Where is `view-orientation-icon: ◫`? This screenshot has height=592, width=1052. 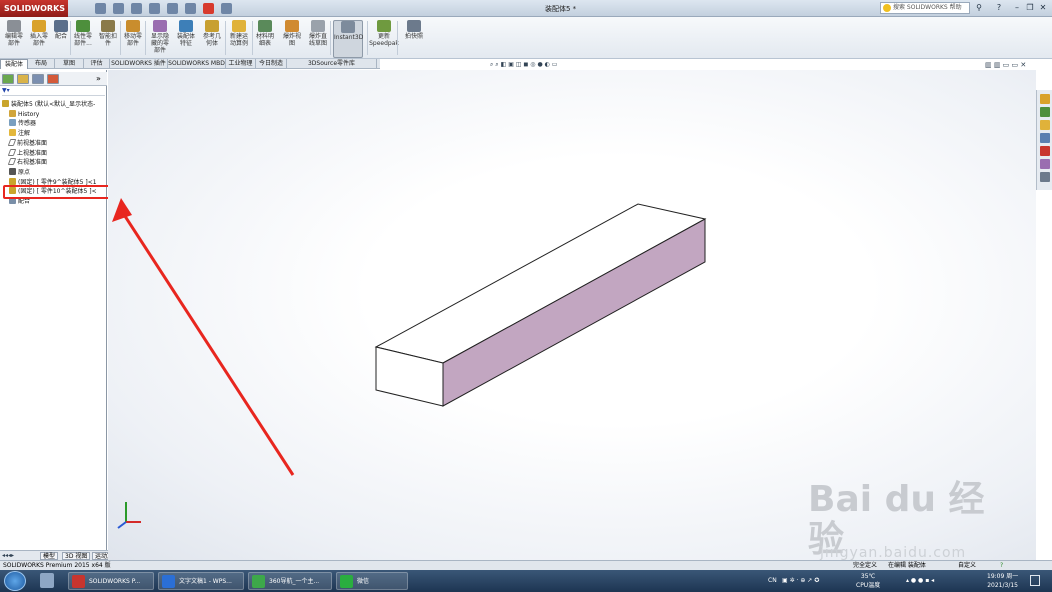
view-orientation-icon: ◫ is located at coordinates (519, 64).